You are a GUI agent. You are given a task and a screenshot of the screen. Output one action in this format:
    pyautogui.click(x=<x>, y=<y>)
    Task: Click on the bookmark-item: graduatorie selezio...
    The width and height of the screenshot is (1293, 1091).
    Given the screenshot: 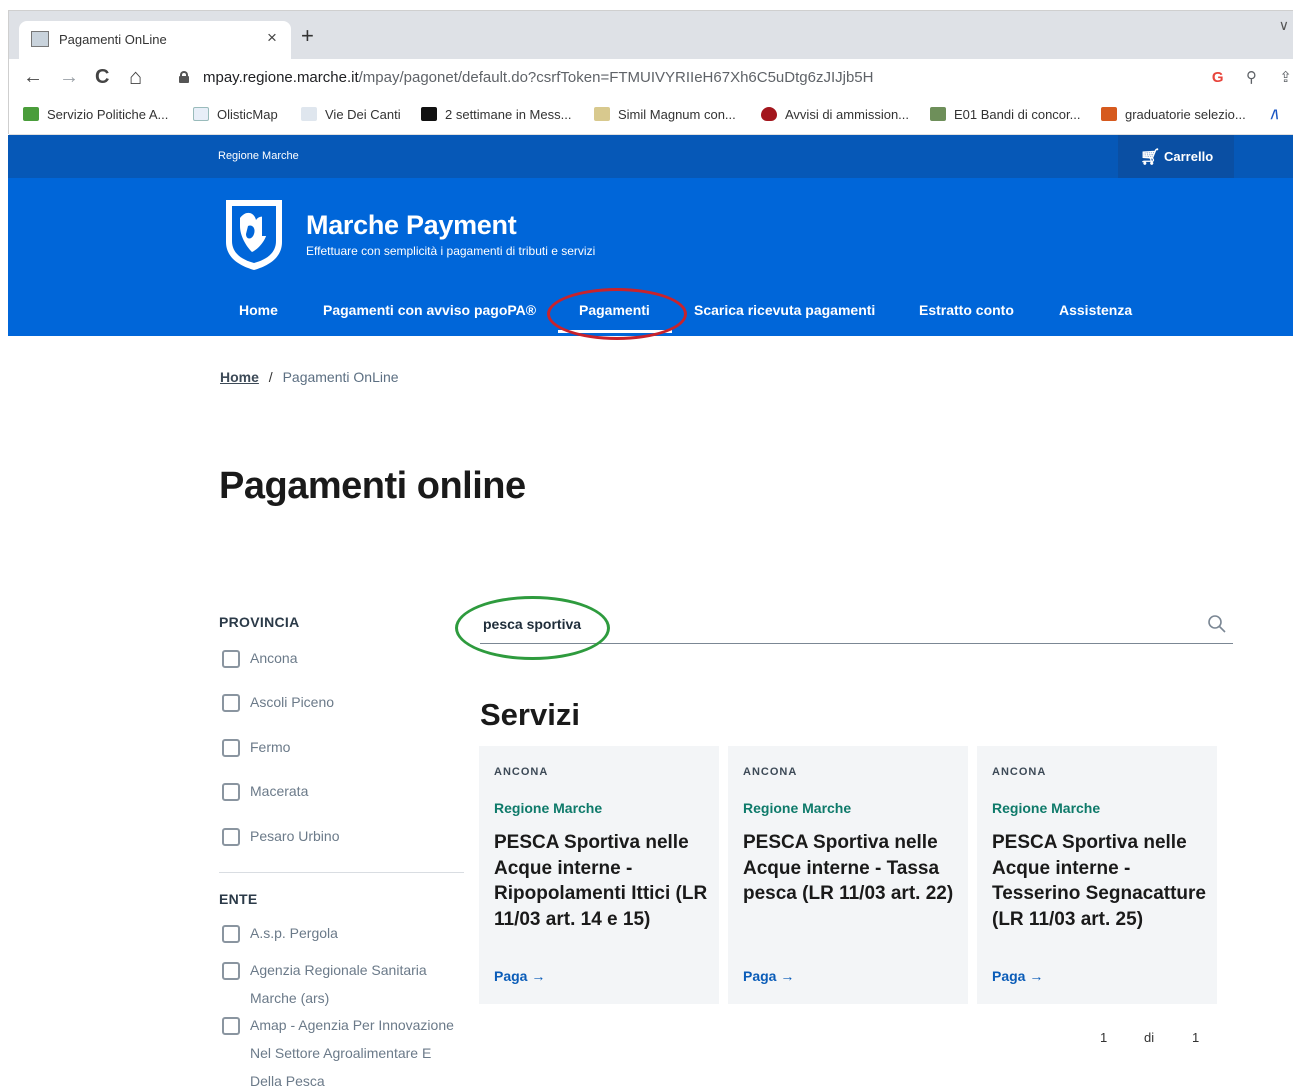 What is the action you would take?
    pyautogui.click(x=1173, y=114)
    